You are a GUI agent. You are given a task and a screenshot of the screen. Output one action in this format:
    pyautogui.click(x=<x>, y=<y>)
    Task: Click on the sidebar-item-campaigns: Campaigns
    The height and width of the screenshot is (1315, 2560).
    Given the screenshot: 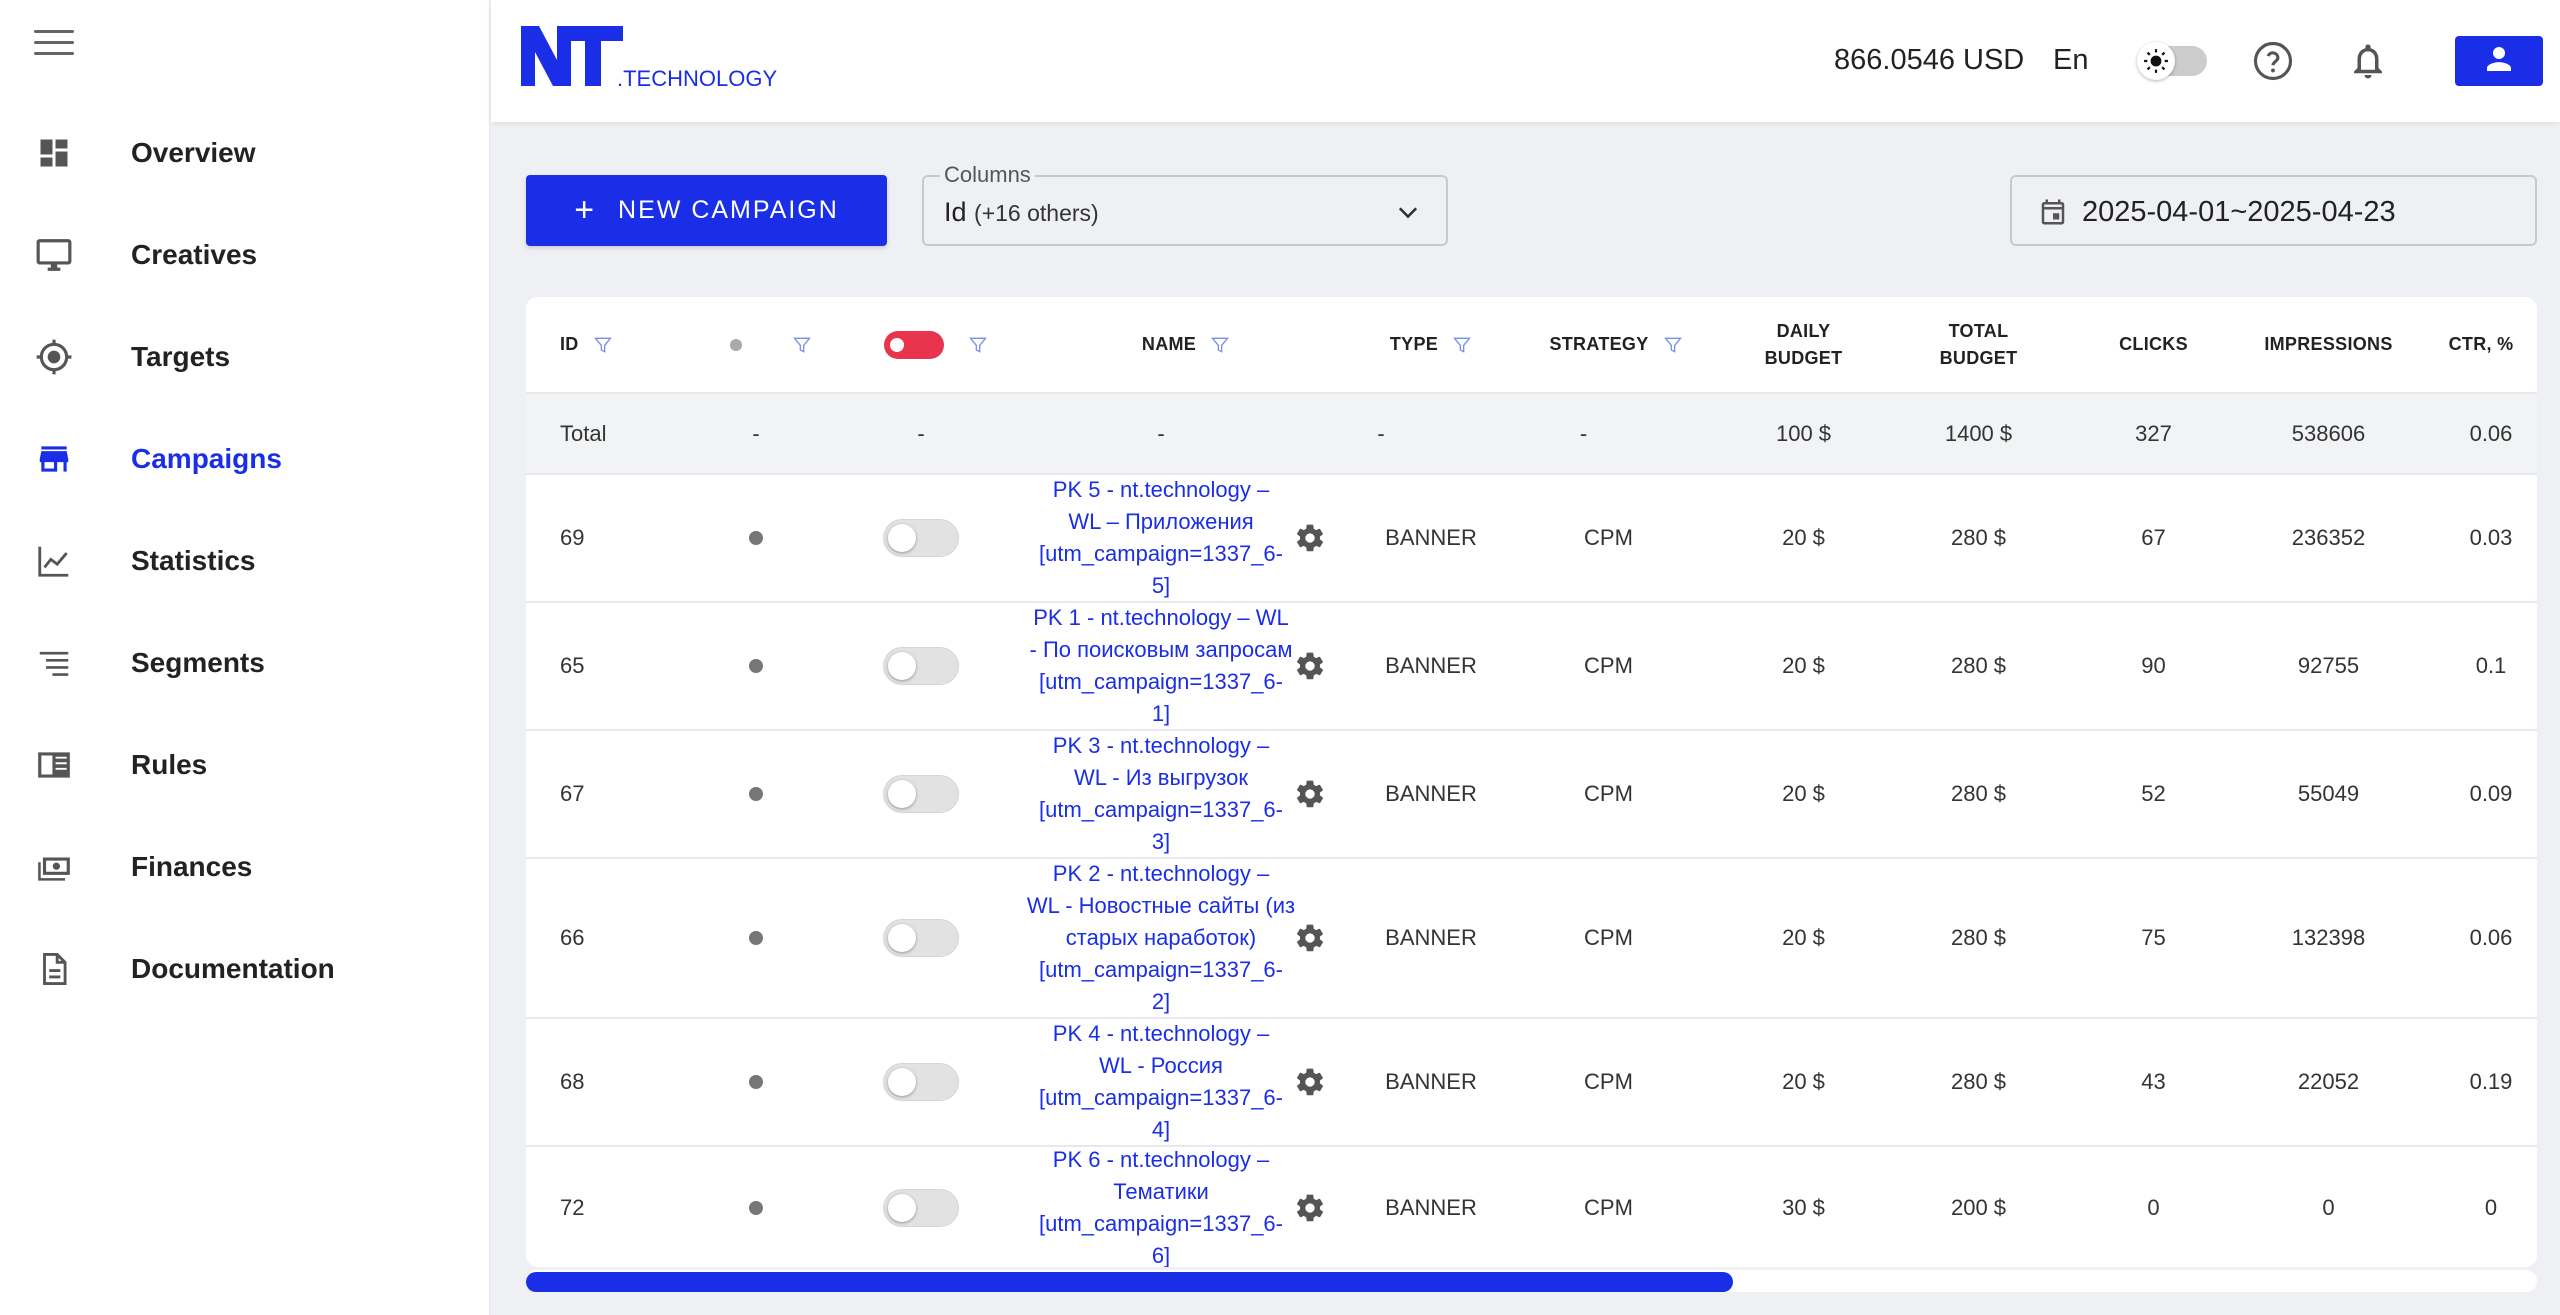 What is the action you would take?
    pyautogui.click(x=245, y=459)
    